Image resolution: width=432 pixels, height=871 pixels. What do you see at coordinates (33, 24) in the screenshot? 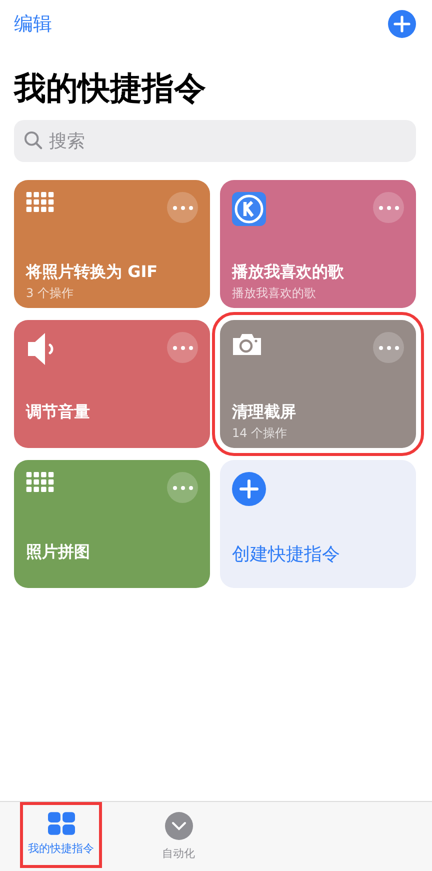
I see `edit-button: 编辑` at bounding box center [33, 24].